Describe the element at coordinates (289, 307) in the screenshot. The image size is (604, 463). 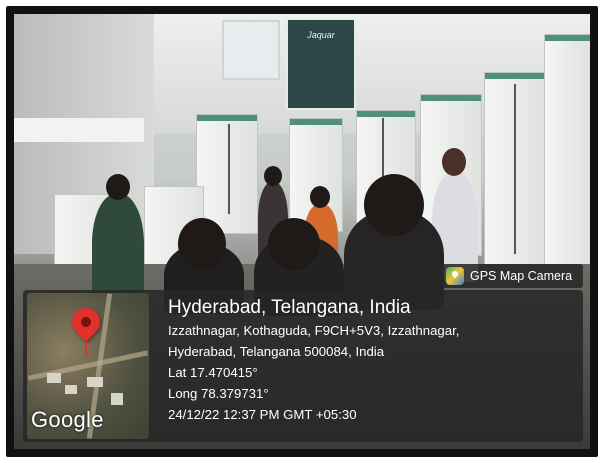
I see `location-title: Hyderabad, Telangana, India` at that location.